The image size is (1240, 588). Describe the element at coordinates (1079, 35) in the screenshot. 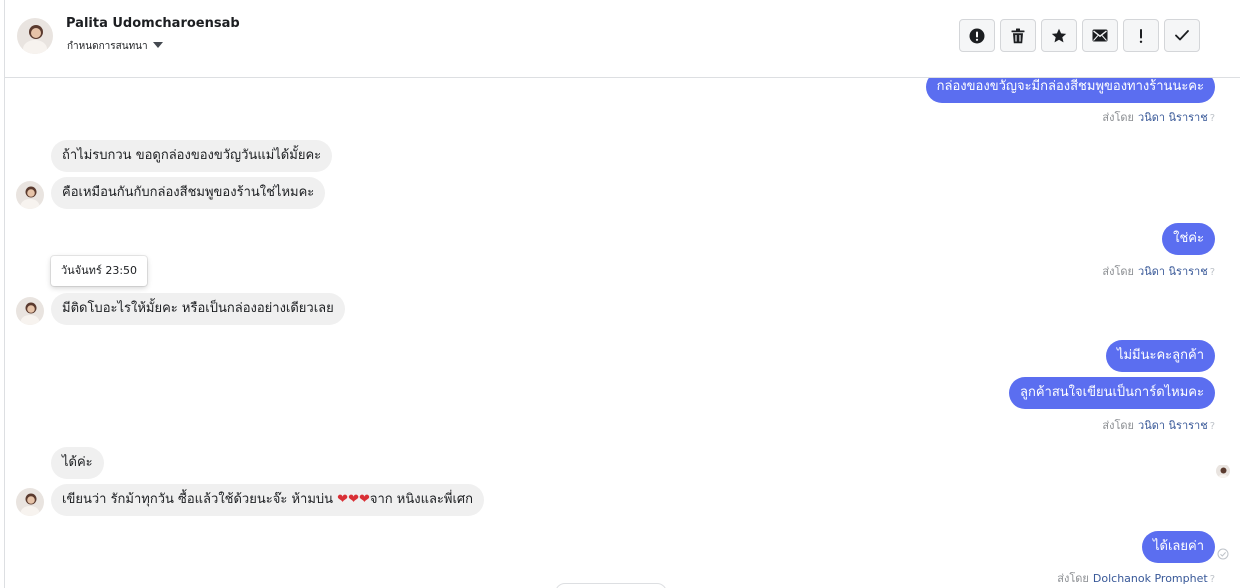

I see `conversation-toolbar` at that location.